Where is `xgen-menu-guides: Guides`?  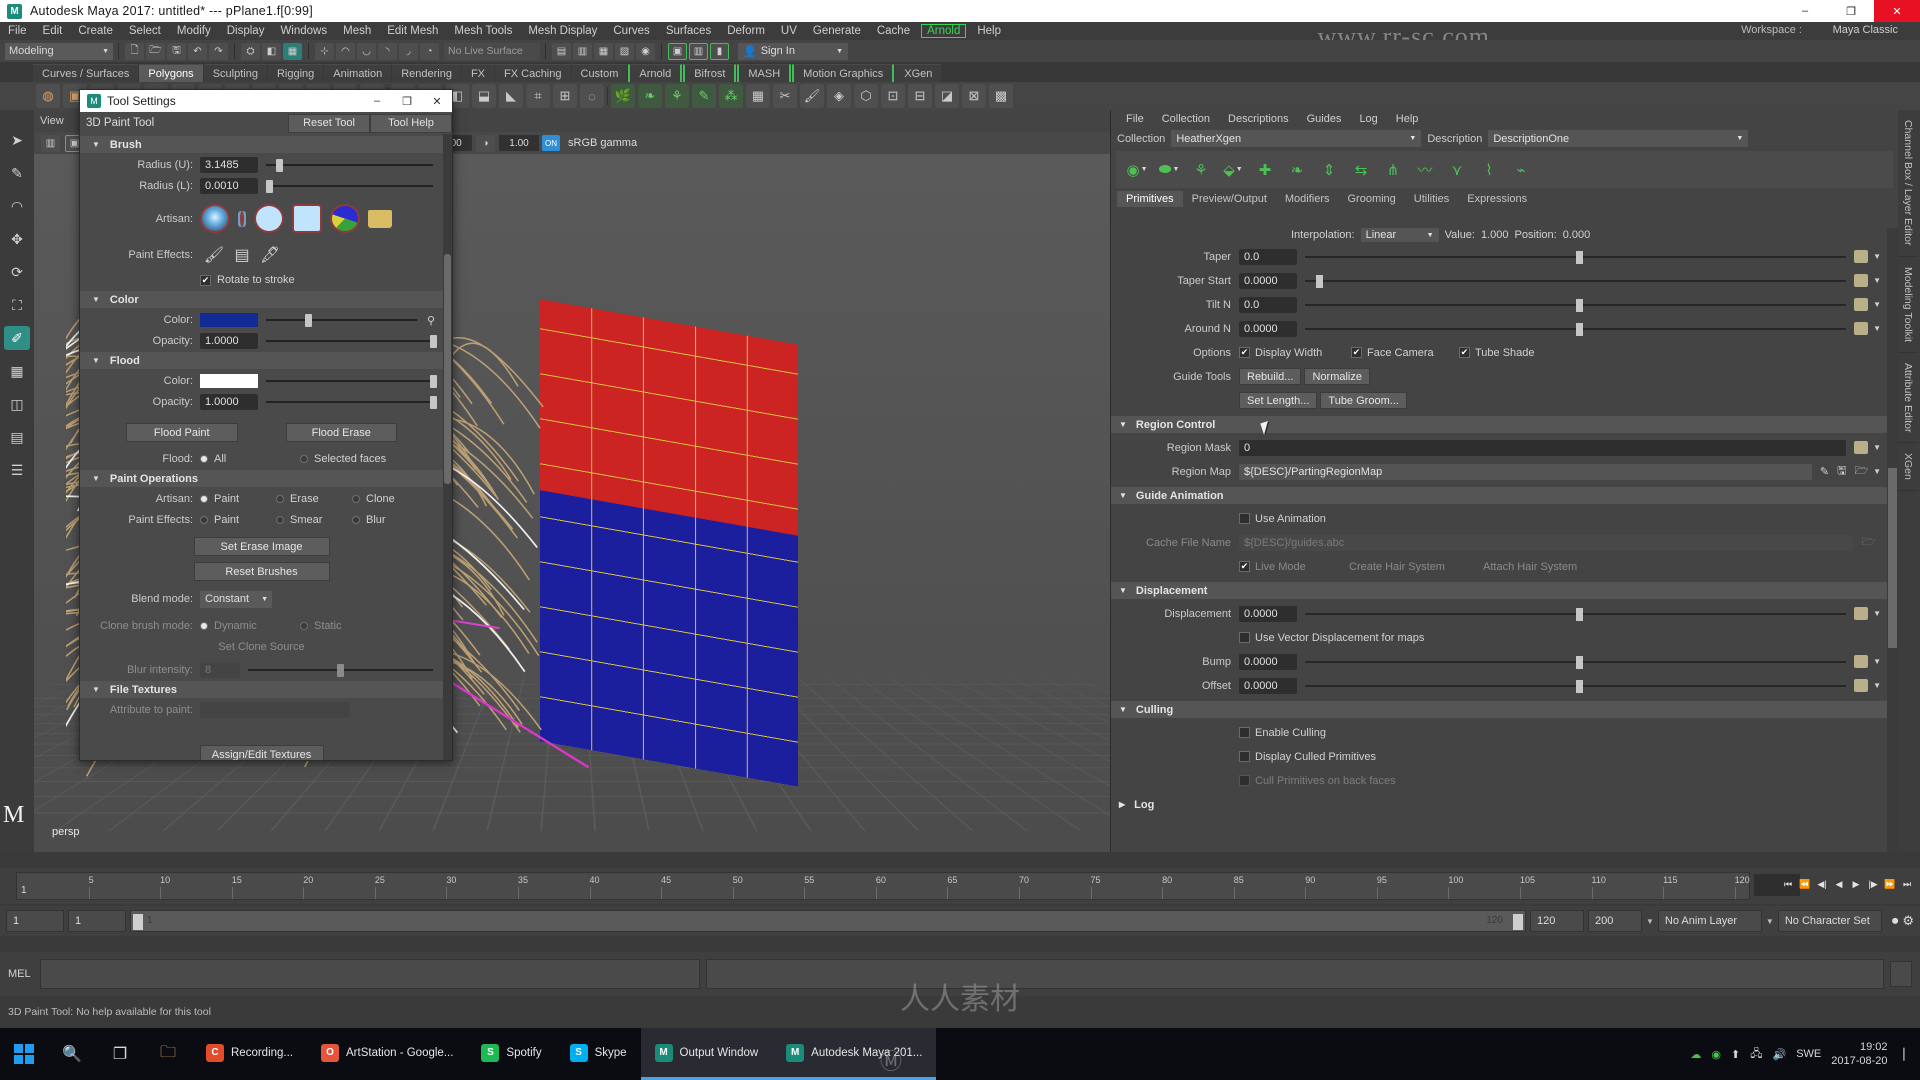
xgen-menu-guides: Guides is located at coordinates (1324, 119).